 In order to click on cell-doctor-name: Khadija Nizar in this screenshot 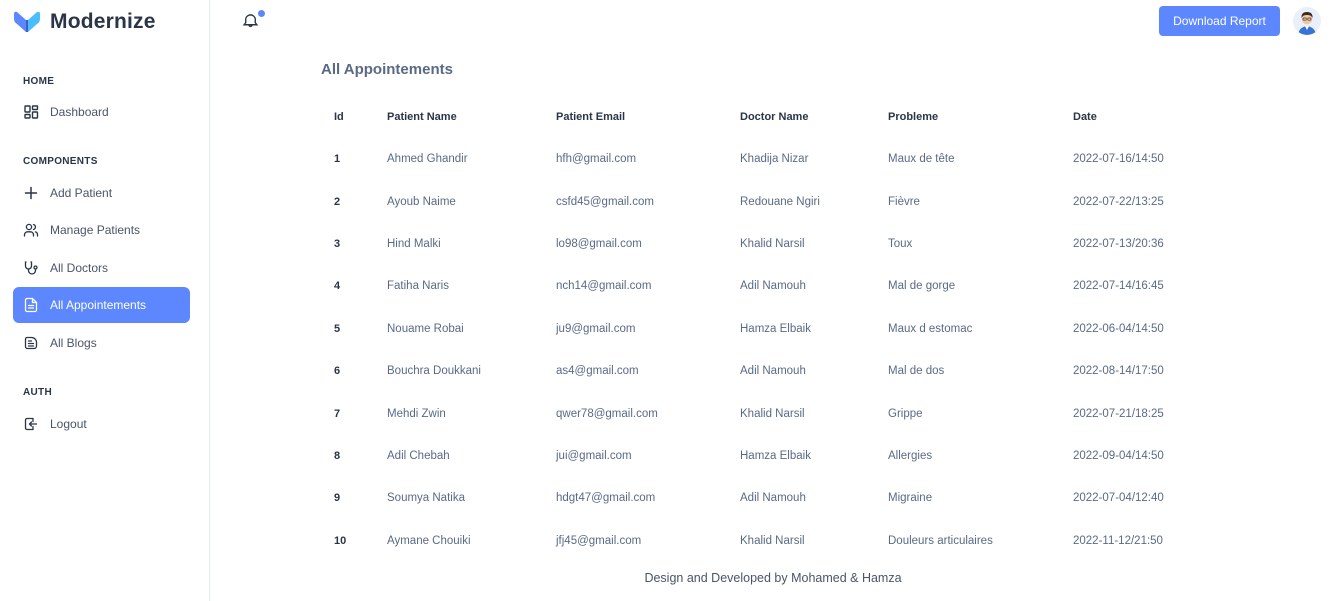, I will do `click(774, 159)`.